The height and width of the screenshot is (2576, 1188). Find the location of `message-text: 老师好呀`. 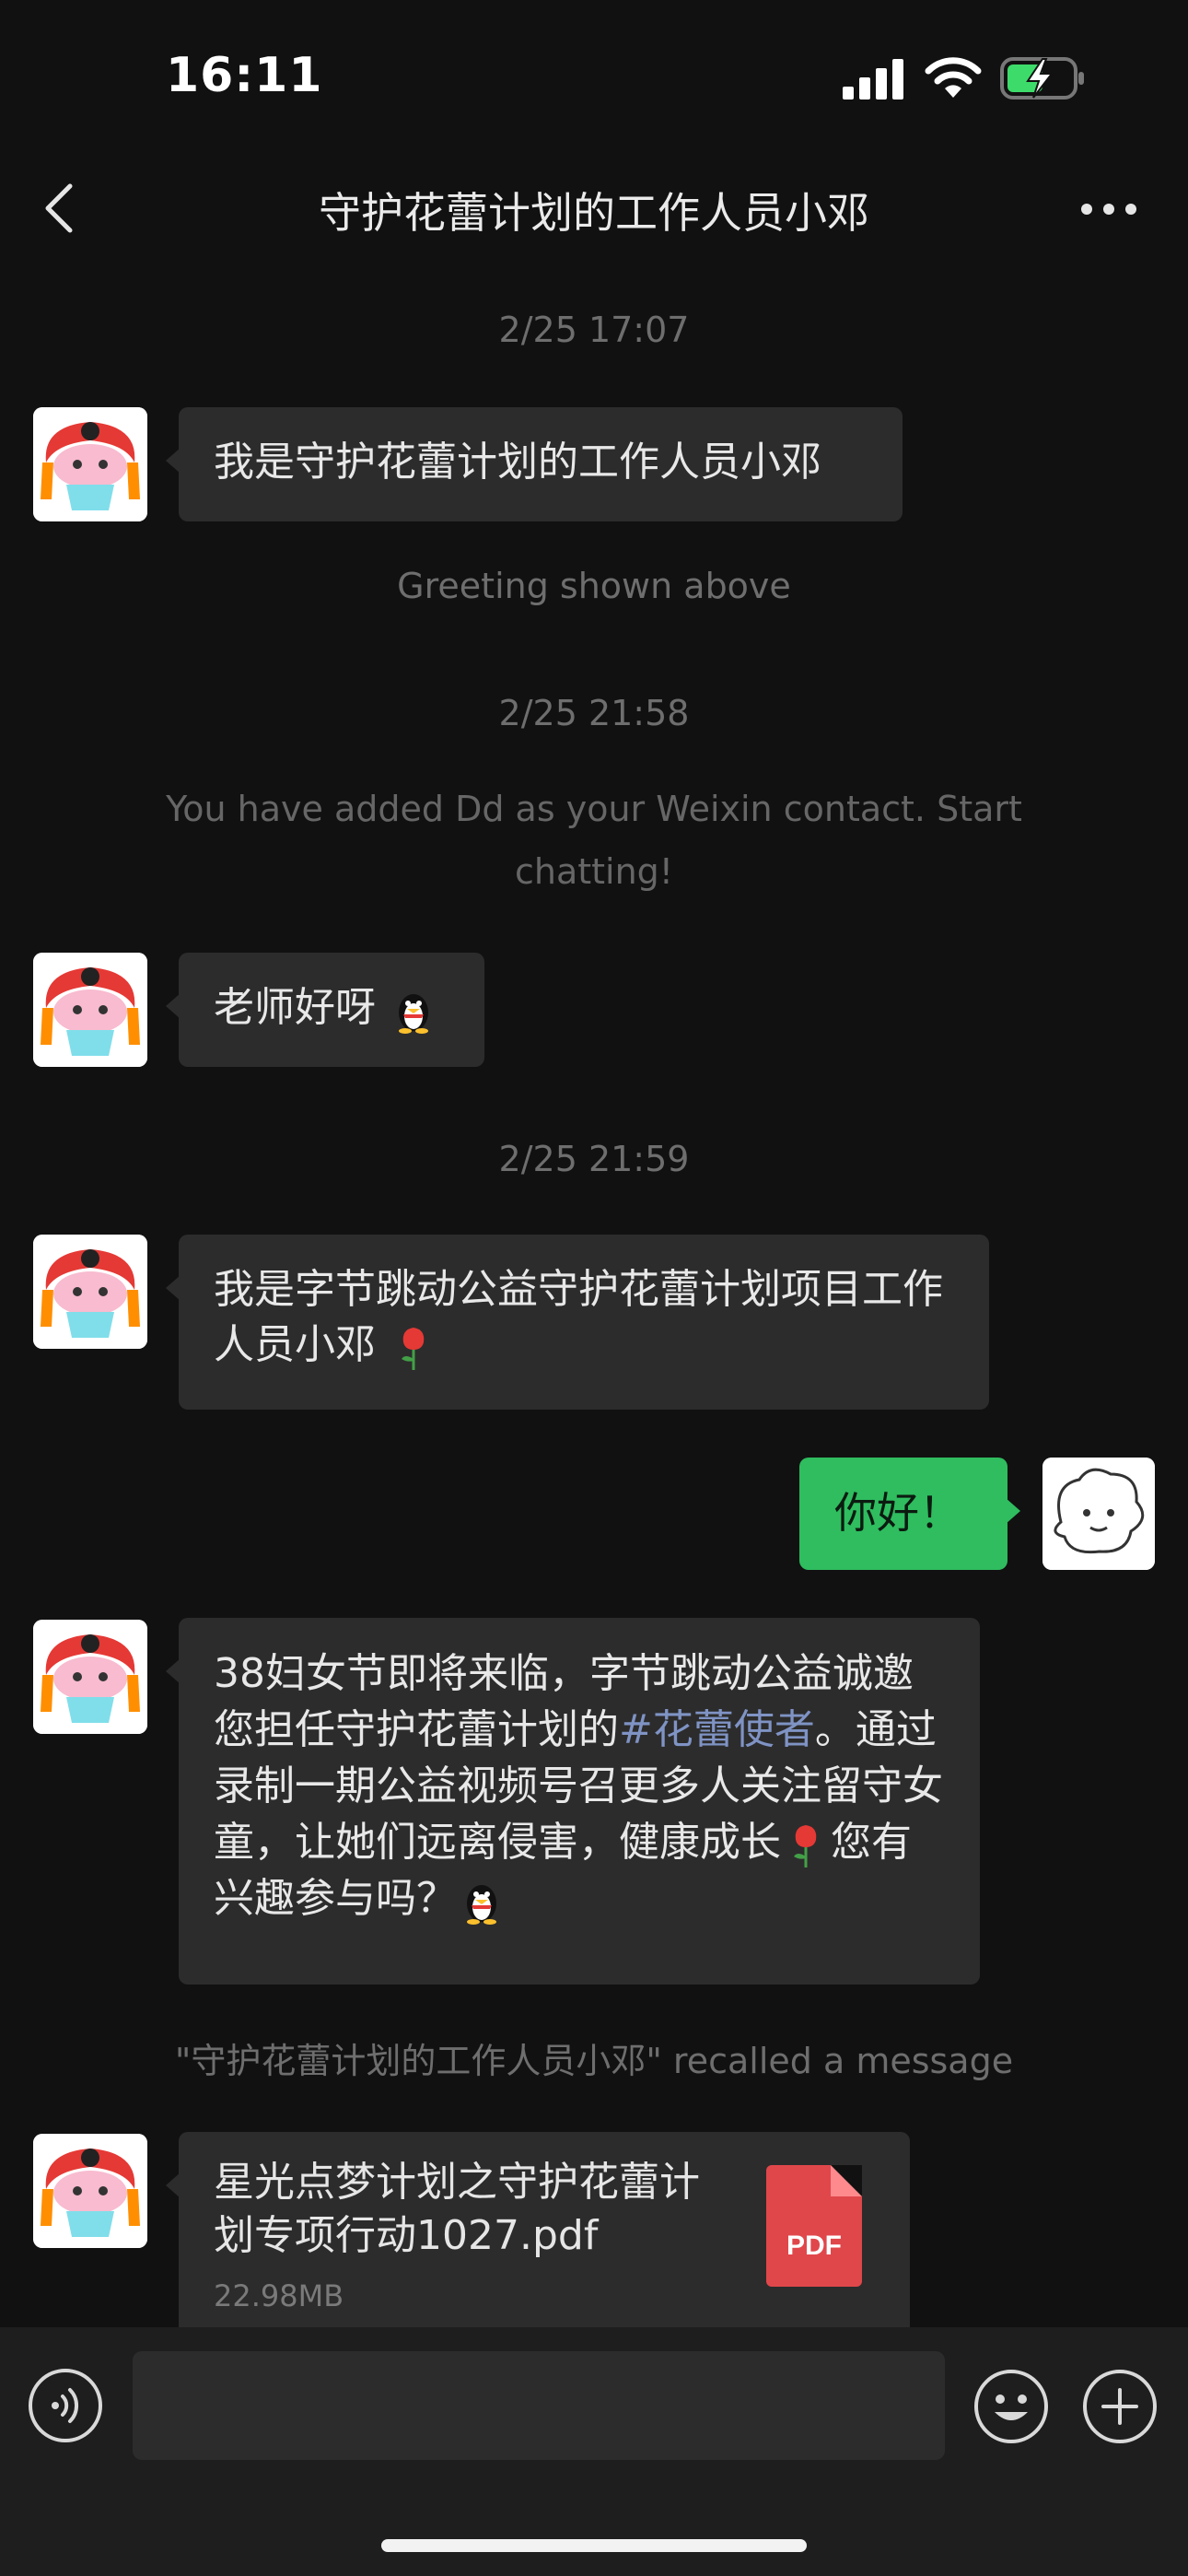

message-text: 老师好呀 is located at coordinates (295, 1008).